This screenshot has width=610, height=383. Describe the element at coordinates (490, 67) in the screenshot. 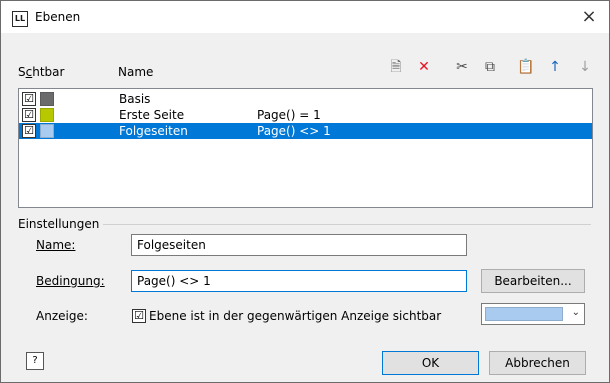

I see `copy-icon: ⧉` at that location.